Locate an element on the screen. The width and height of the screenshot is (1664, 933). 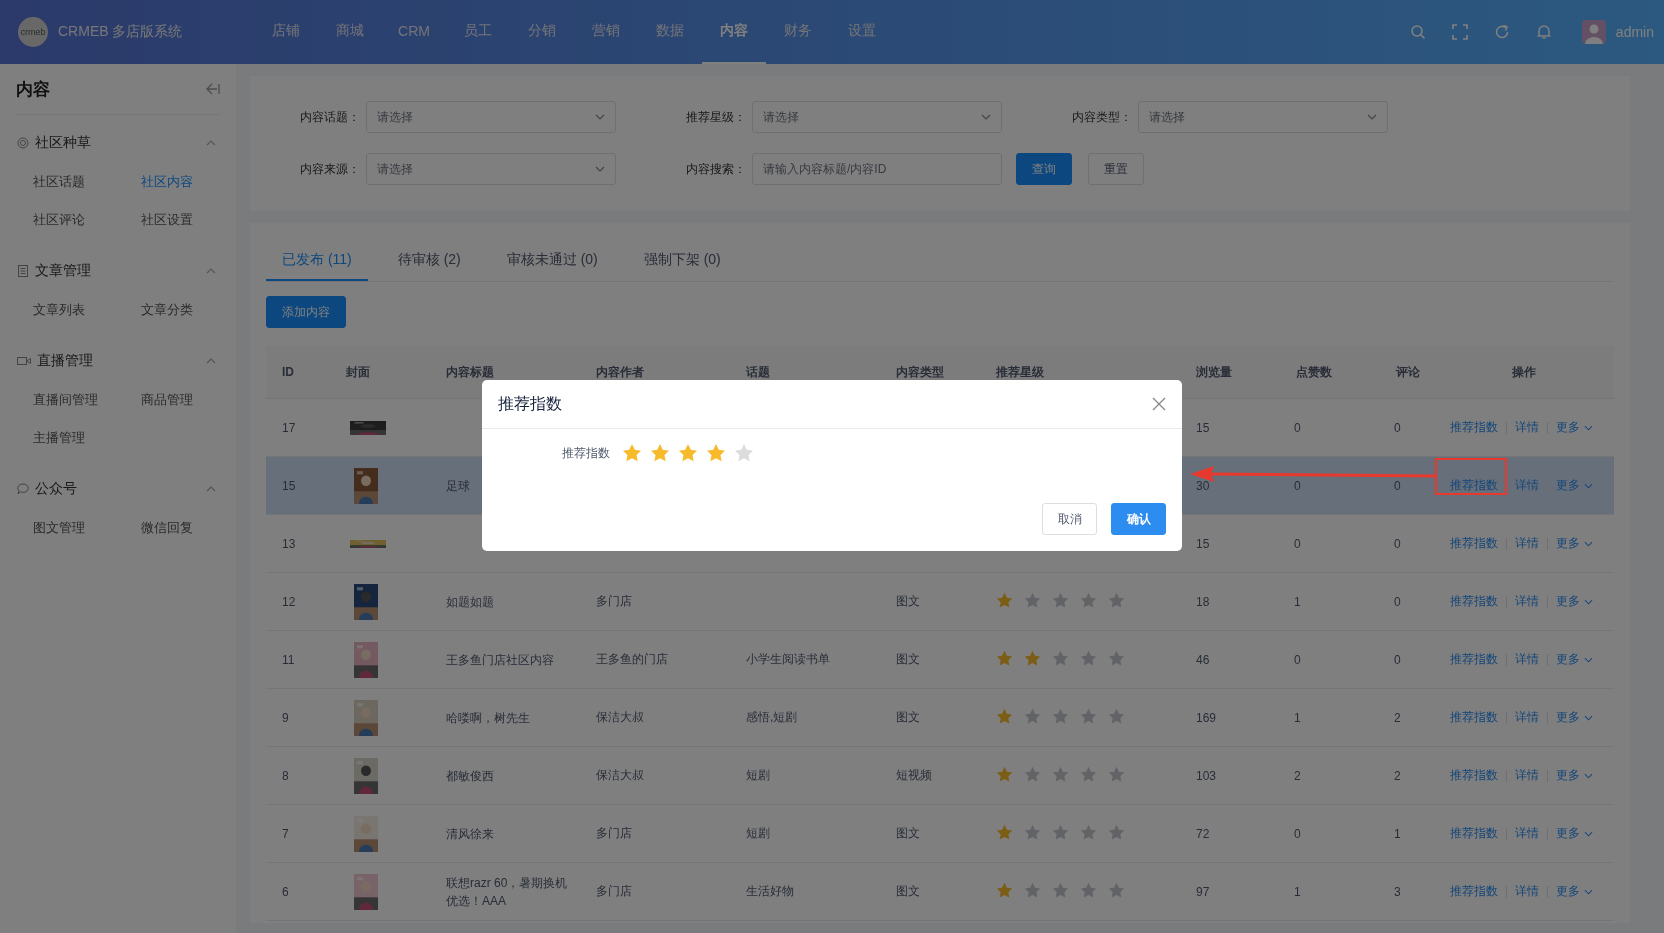
menu-item: 主播管理 is located at coordinates (87, 438).